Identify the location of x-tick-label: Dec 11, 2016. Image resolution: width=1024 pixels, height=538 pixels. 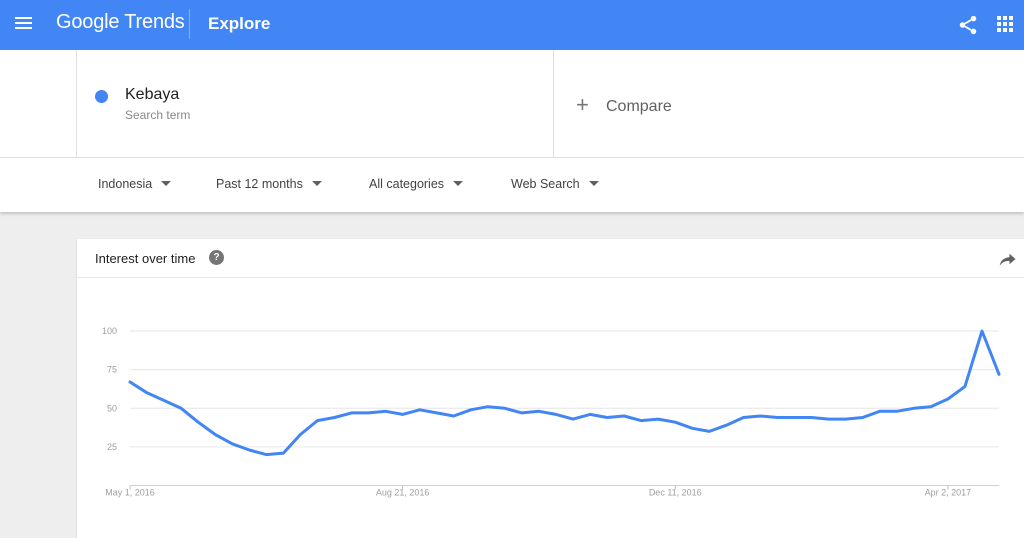
(675, 493).